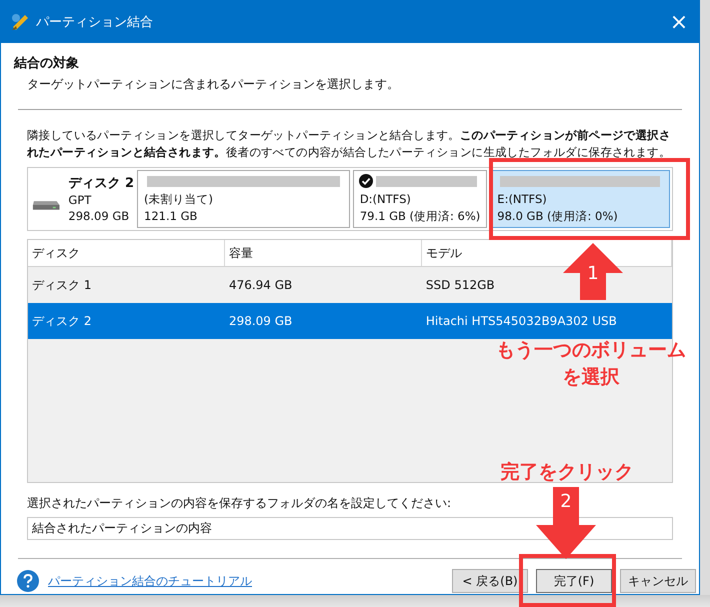  I want to click on column-header: ディスク, so click(127, 253).